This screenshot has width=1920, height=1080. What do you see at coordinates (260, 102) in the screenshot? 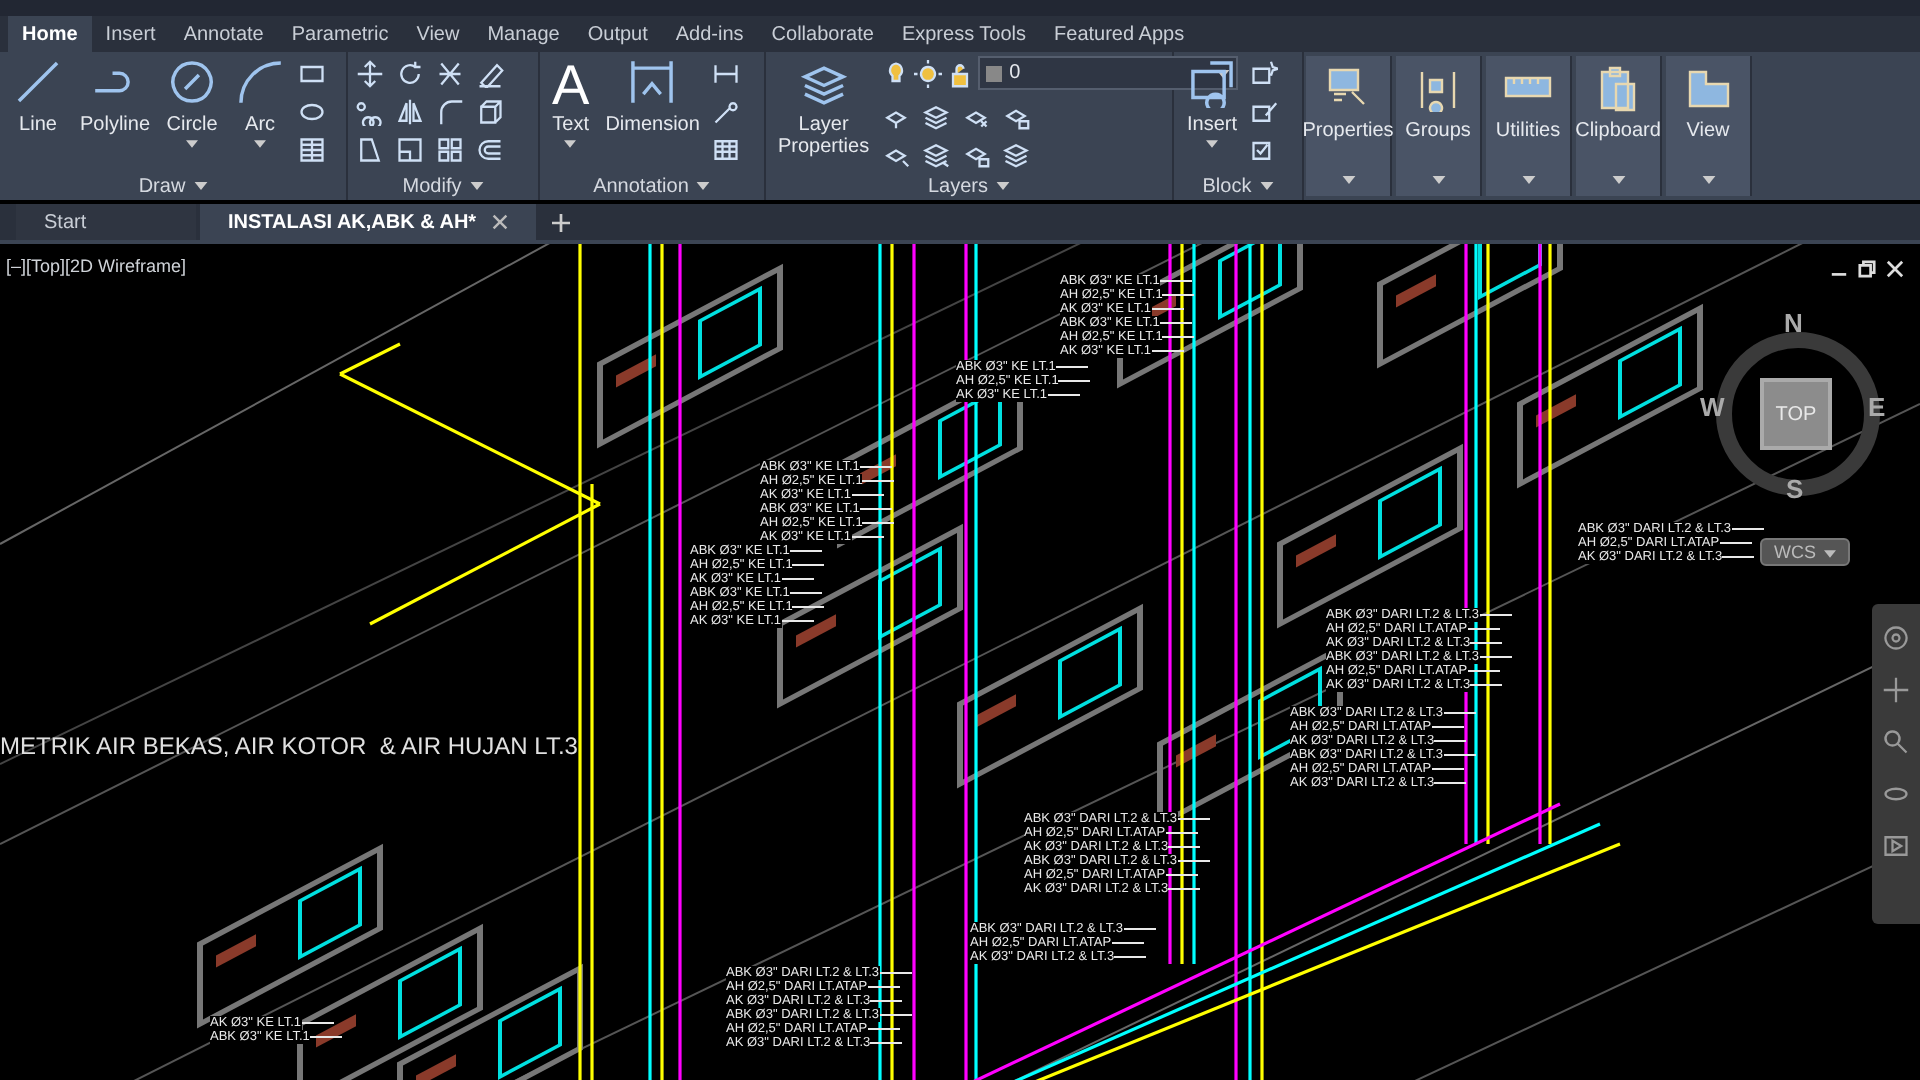
I see `tool-button: Arc` at bounding box center [260, 102].